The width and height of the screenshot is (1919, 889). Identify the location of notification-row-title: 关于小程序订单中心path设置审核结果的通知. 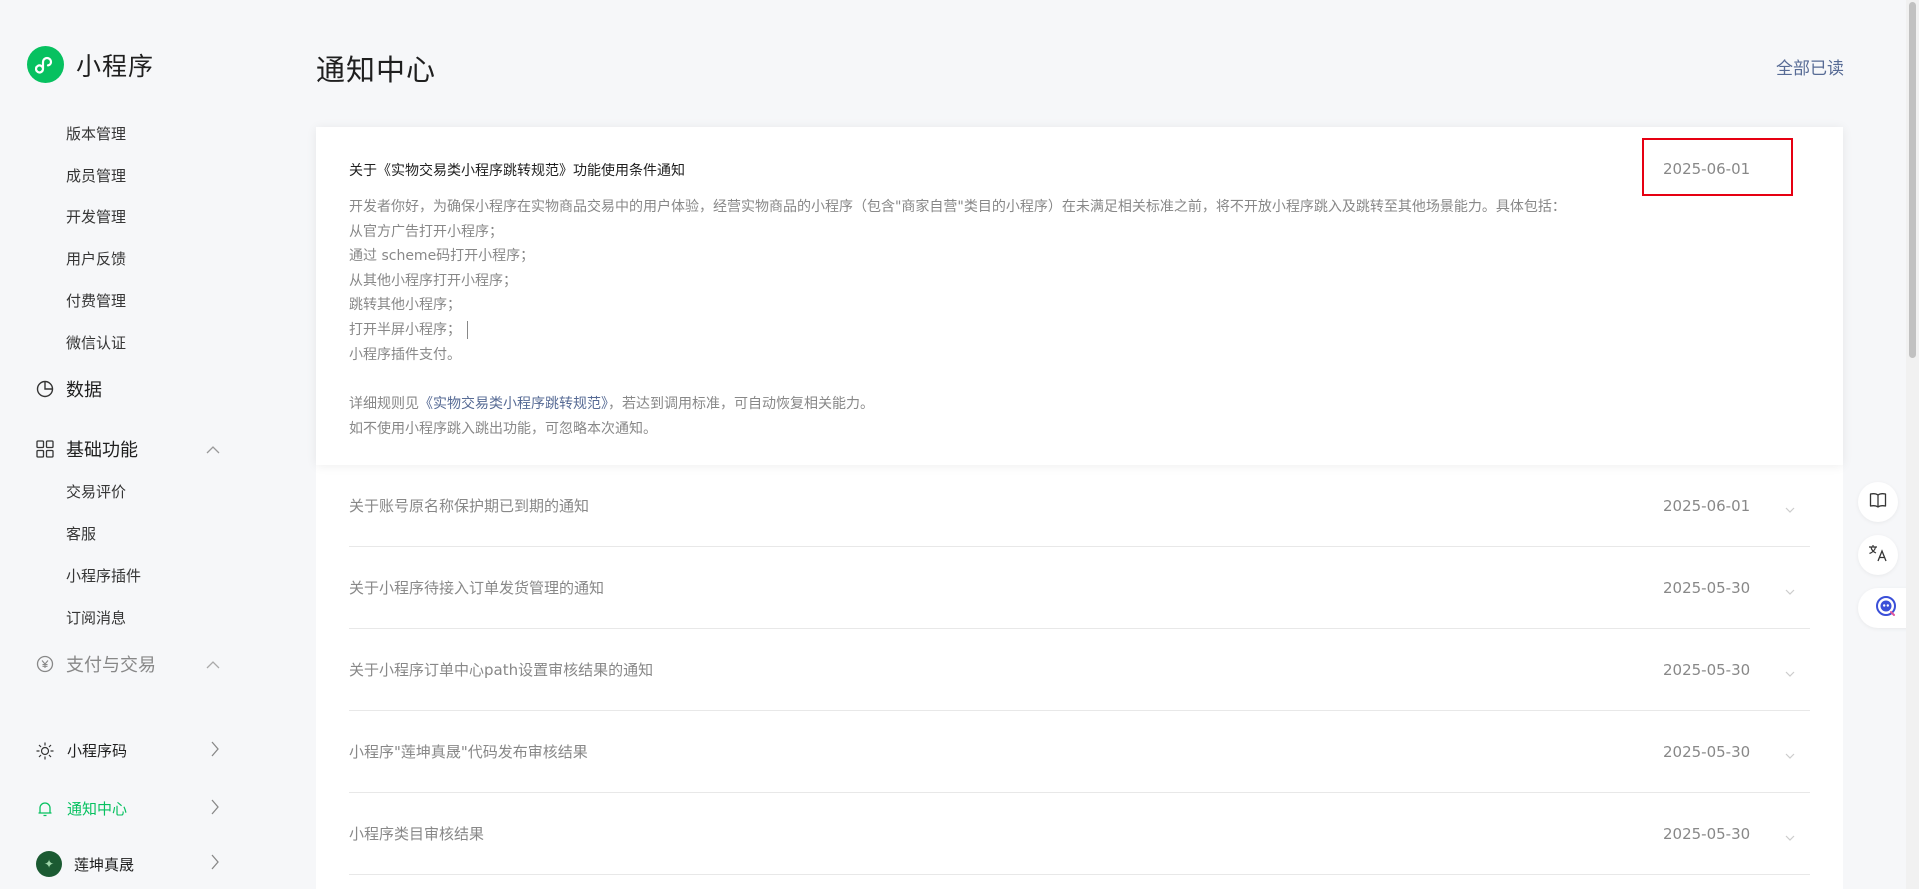
(501, 670).